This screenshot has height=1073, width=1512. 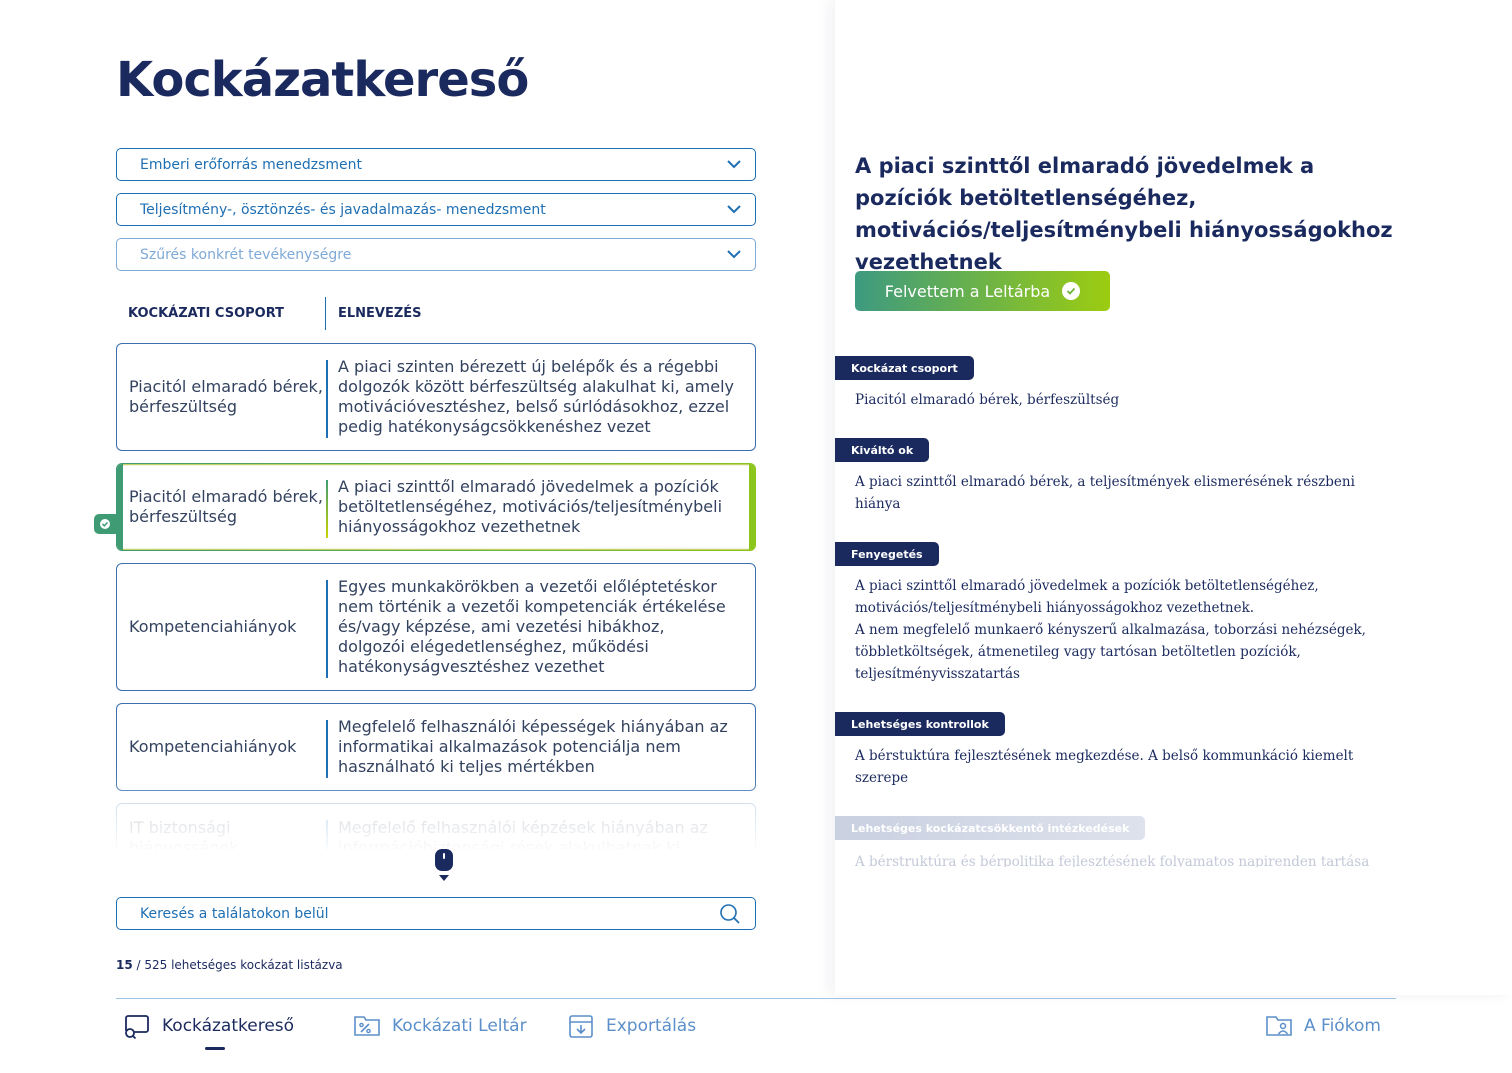 What do you see at coordinates (882, 450) in the screenshot?
I see `section-label-cause: Kiváltó ok` at bounding box center [882, 450].